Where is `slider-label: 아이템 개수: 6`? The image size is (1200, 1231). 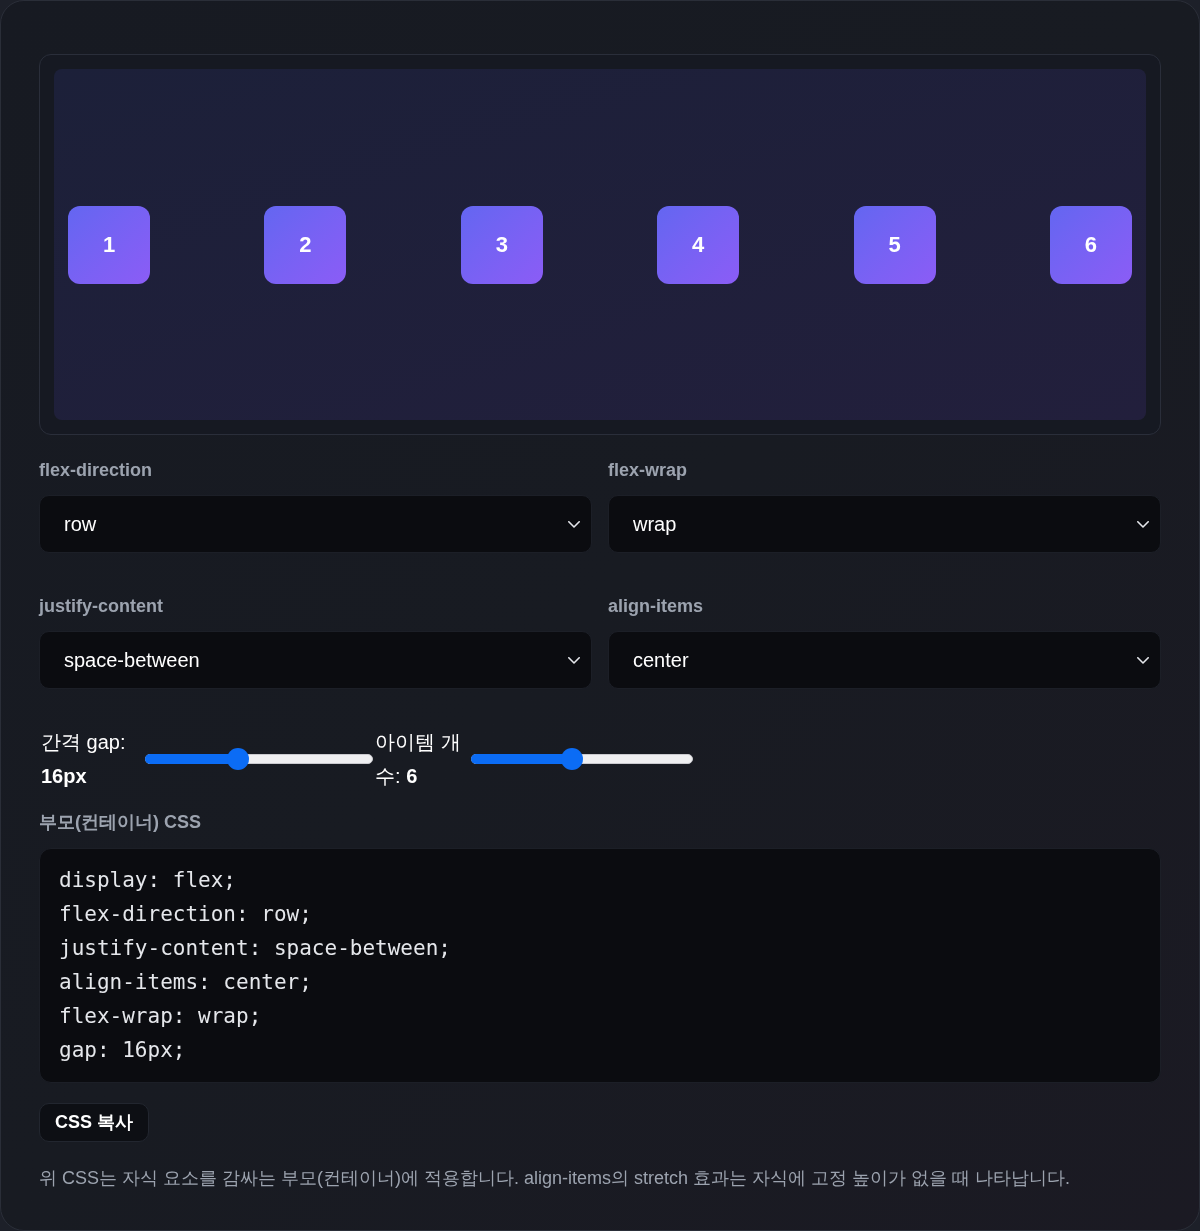 slider-label: 아이템 개수: 6 is located at coordinates (418, 759).